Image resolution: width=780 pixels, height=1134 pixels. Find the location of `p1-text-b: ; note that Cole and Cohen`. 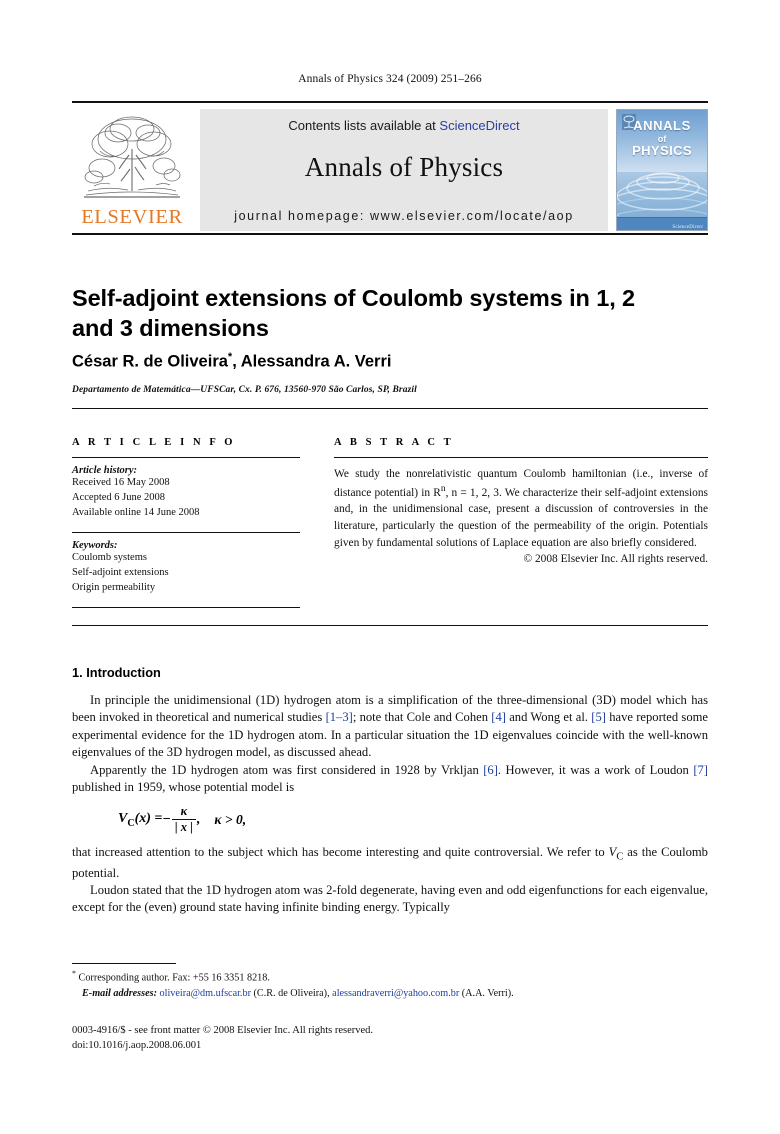

p1-text-b: ; note that Cole and Cohen is located at coordinates (422, 717).